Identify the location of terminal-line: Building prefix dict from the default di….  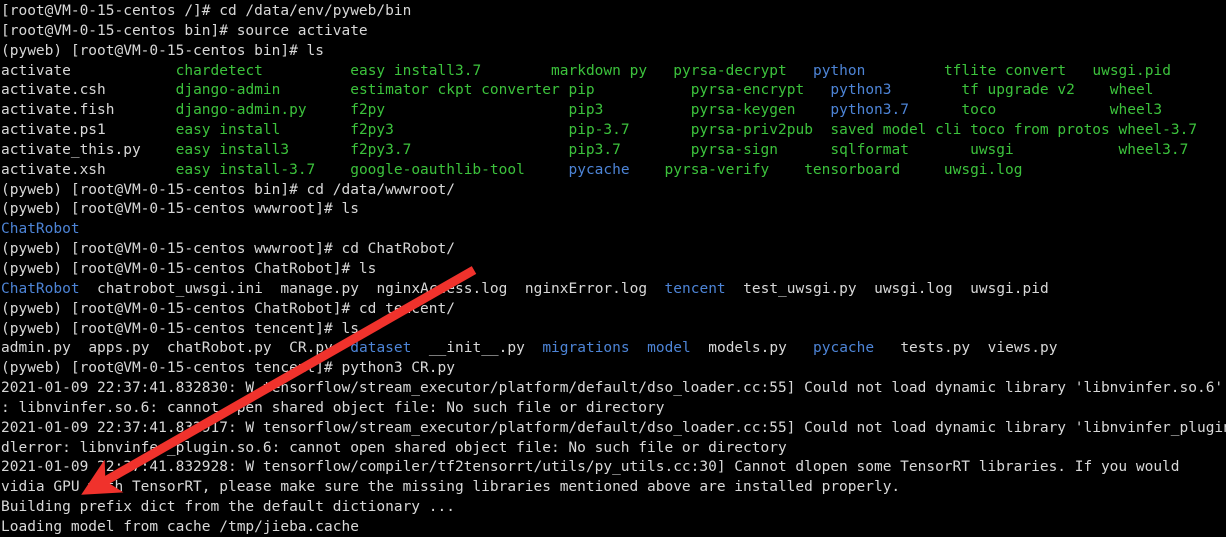
(613, 508).